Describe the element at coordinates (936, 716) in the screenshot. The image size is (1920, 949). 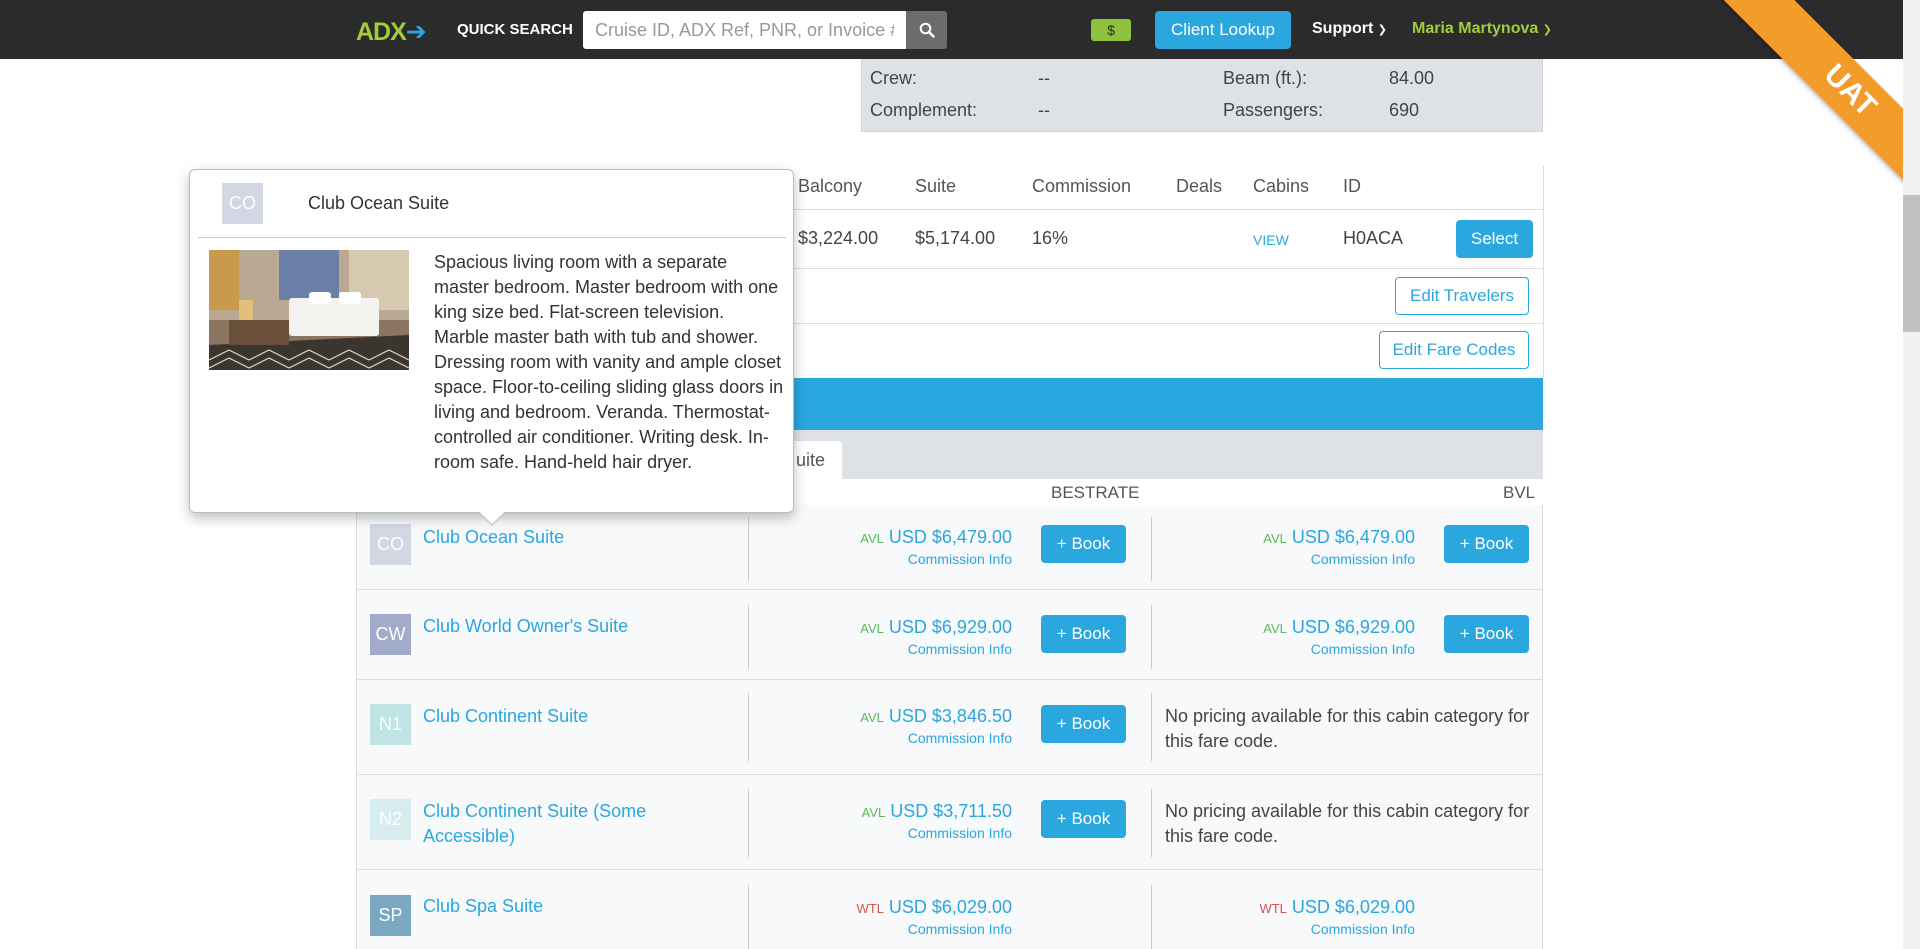
I see `bestrate-price: AVL USD $3,846.50` at that location.